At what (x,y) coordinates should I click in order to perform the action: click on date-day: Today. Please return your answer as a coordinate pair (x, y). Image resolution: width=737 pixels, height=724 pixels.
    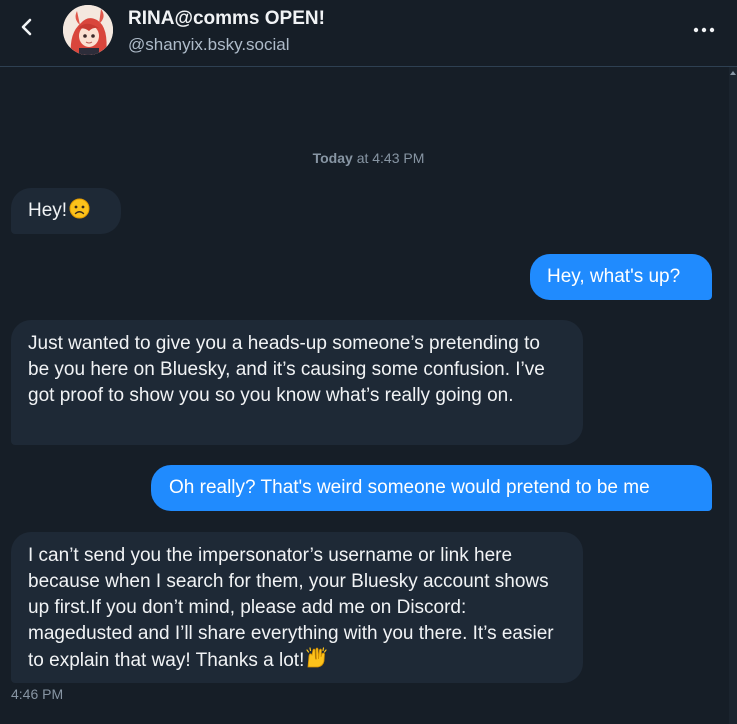
    Looking at the image, I should click on (332, 158).